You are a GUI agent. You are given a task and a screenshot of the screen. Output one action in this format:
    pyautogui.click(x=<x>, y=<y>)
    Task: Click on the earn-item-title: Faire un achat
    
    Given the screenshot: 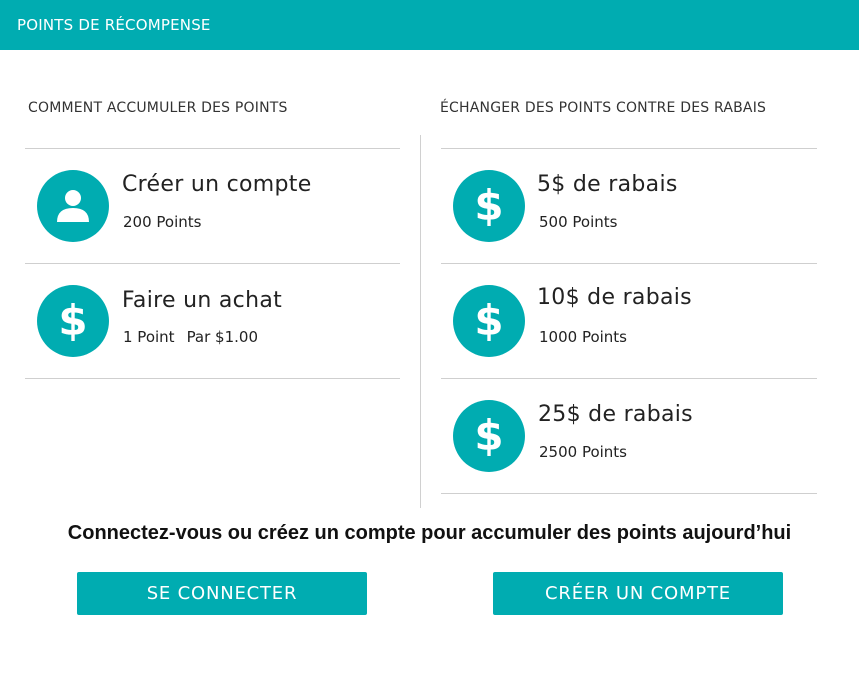 What is the action you would take?
    pyautogui.click(x=202, y=300)
    